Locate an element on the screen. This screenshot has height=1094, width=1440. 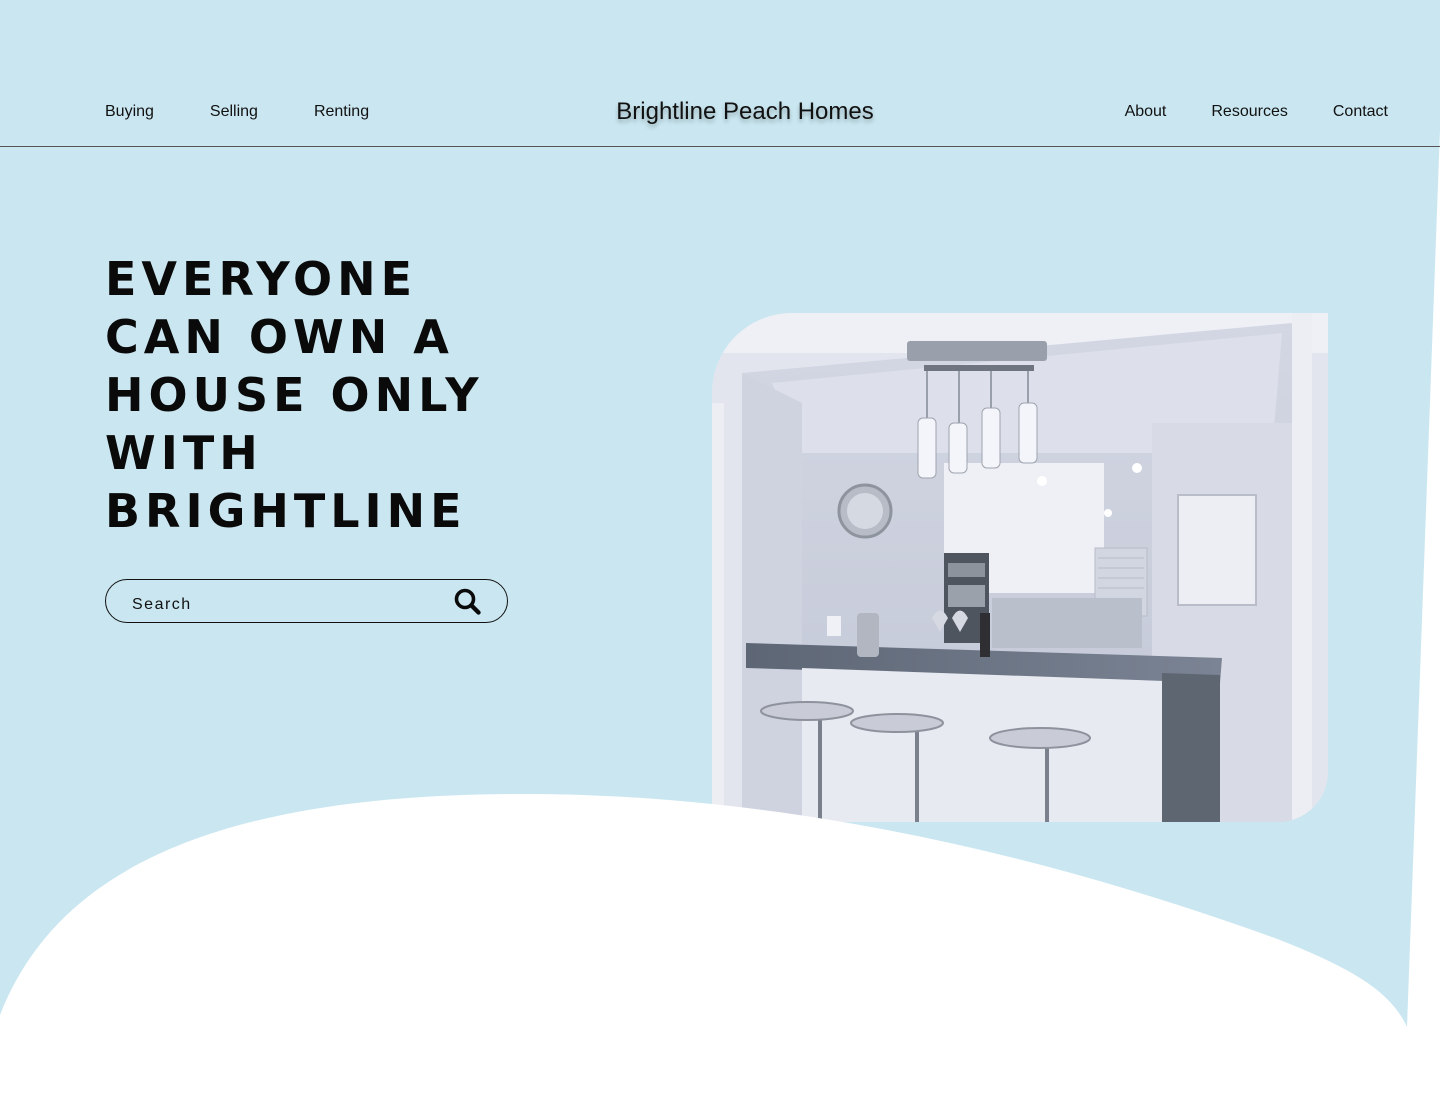
hero-headline-line: EVERYONE is located at coordinates (261, 279).